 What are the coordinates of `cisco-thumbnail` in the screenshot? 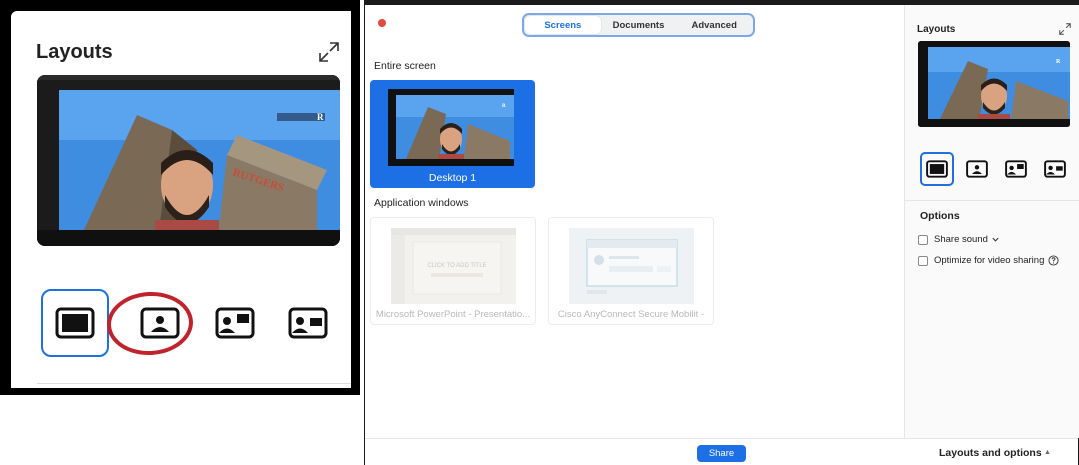 It's located at (631, 266).